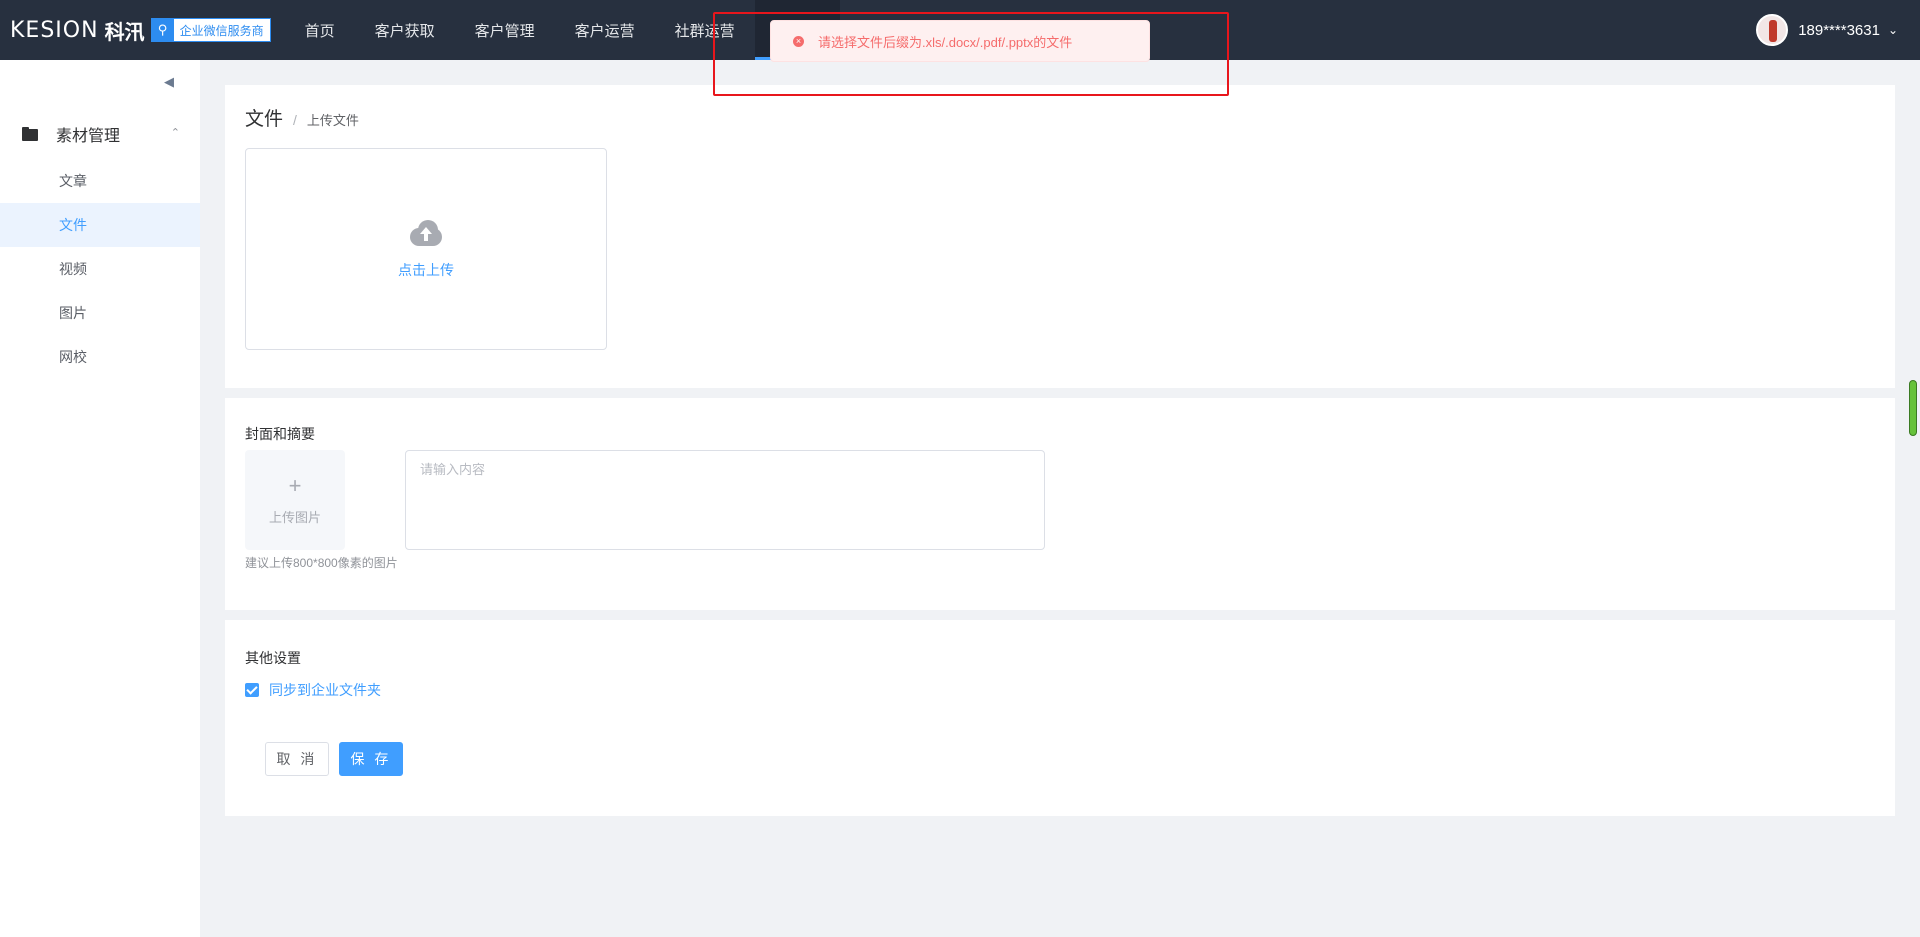  Describe the element at coordinates (320, 30) in the screenshot. I see `nav-item-home: 首页` at that location.